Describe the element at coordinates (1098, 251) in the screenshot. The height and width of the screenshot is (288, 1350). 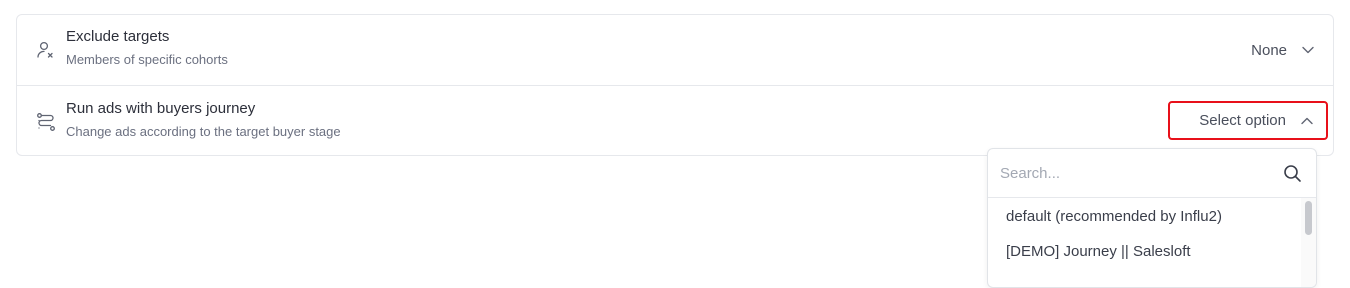
I see `dropdown-option: [DEMO] Journey || Salesloft` at that location.